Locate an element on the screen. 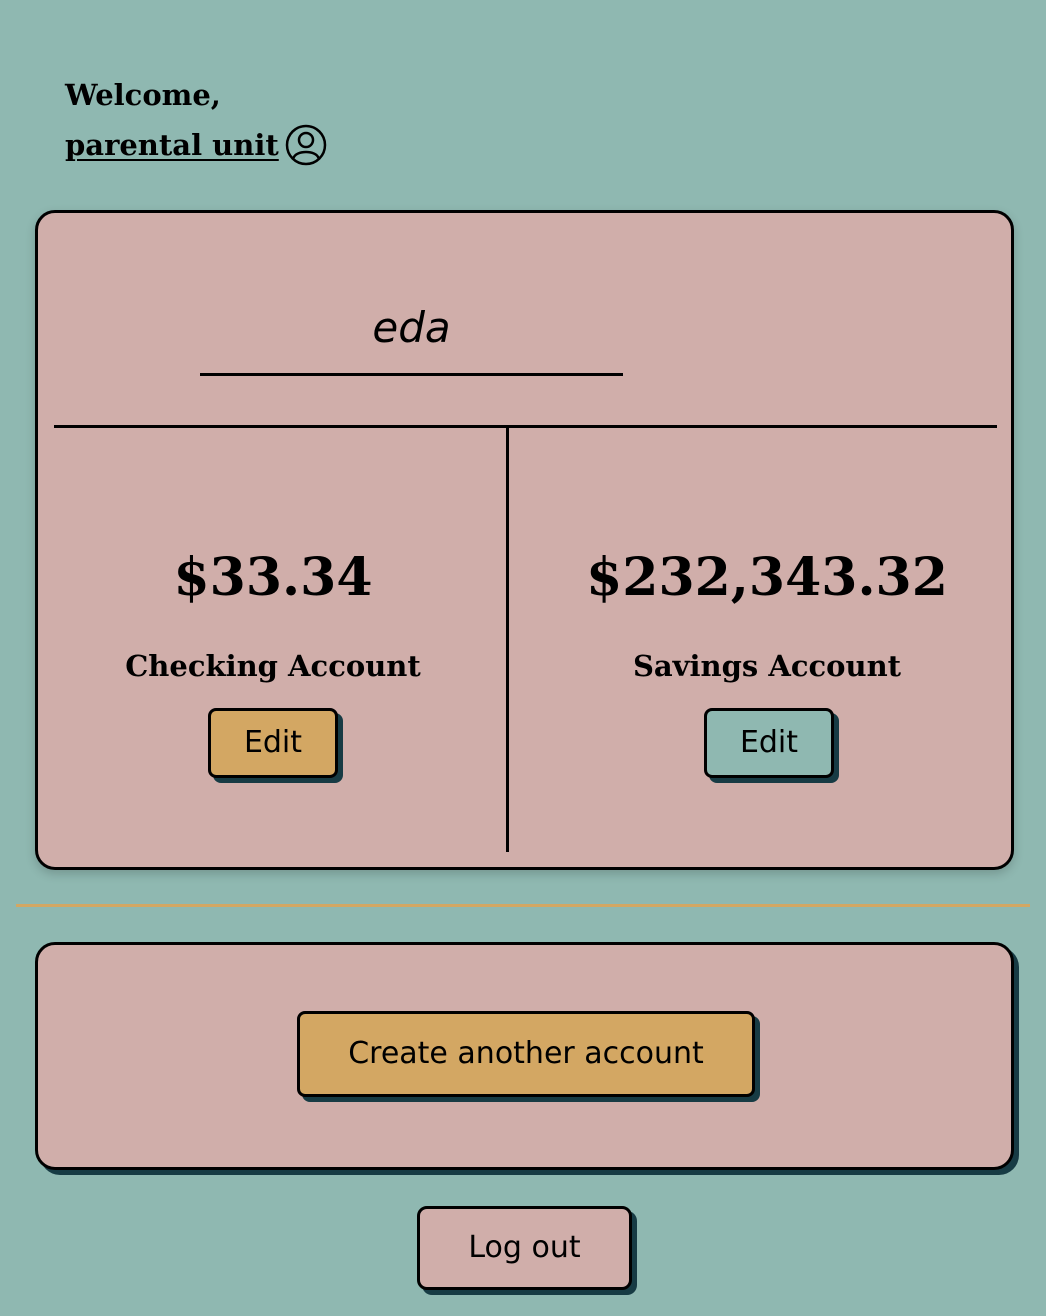 This screenshot has width=1046, height=1316. savings-account-label: Savings Account is located at coordinates (767, 666).